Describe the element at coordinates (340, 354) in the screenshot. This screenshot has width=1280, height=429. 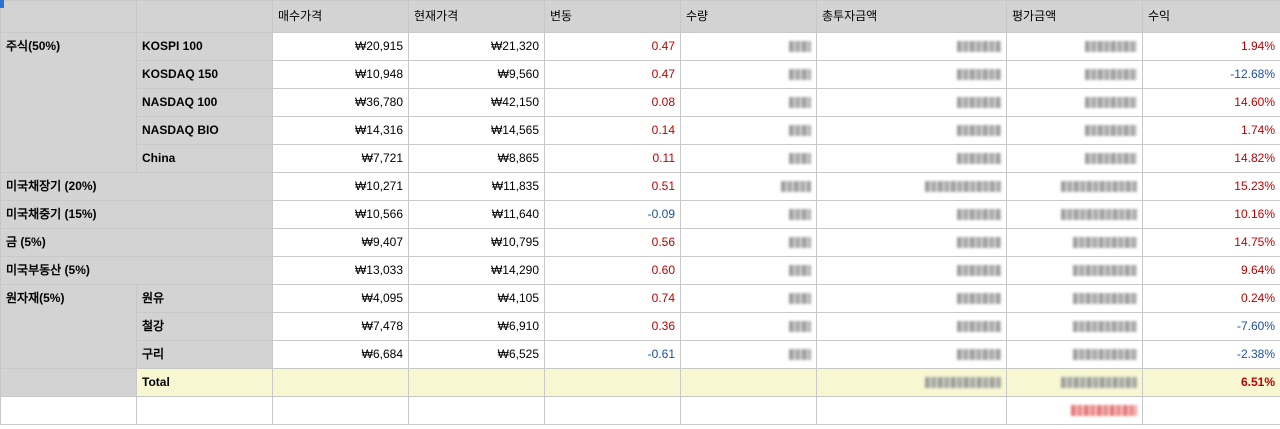
I see `buy-price-cell: ₩6,684` at that location.